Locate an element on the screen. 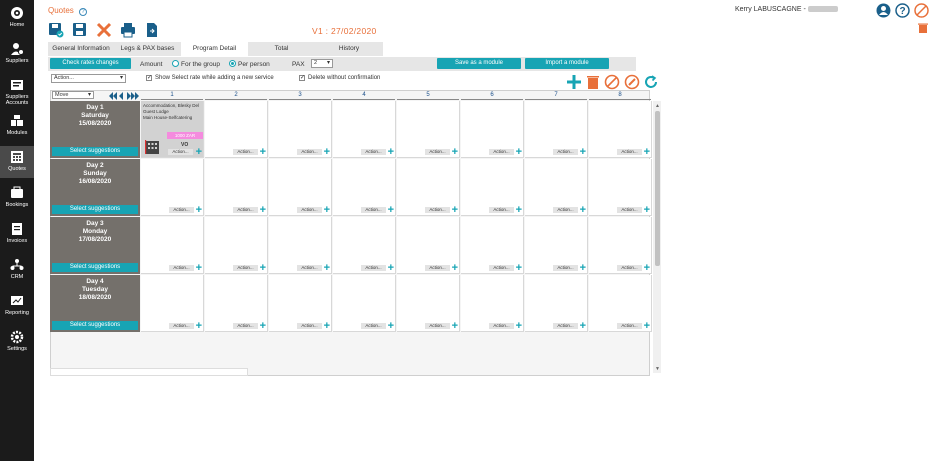  nav-reporting: Reporting is located at coordinates (17, 307).